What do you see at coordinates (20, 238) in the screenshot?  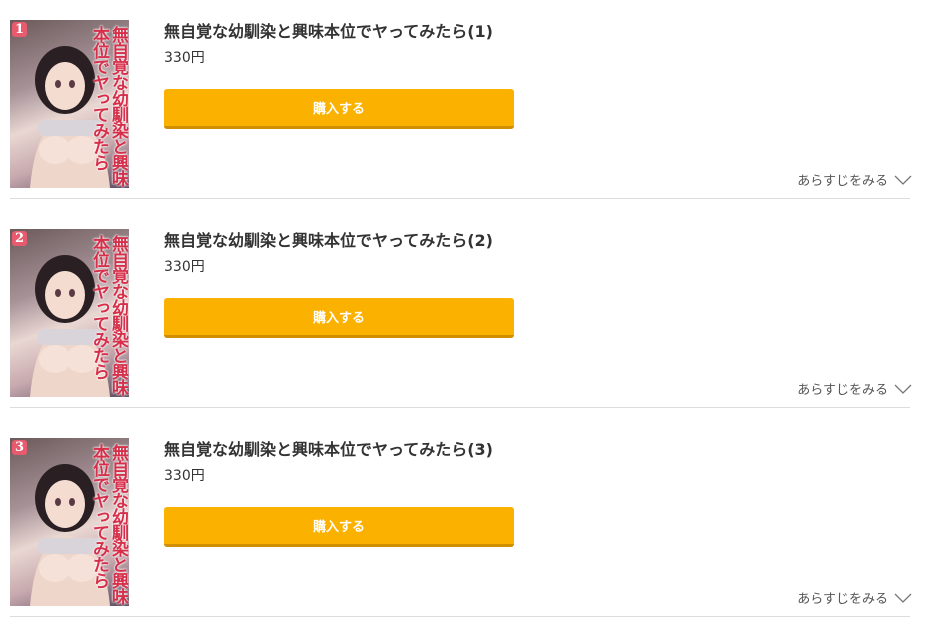 I see `volume-badge: 2` at bounding box center [20, 238].